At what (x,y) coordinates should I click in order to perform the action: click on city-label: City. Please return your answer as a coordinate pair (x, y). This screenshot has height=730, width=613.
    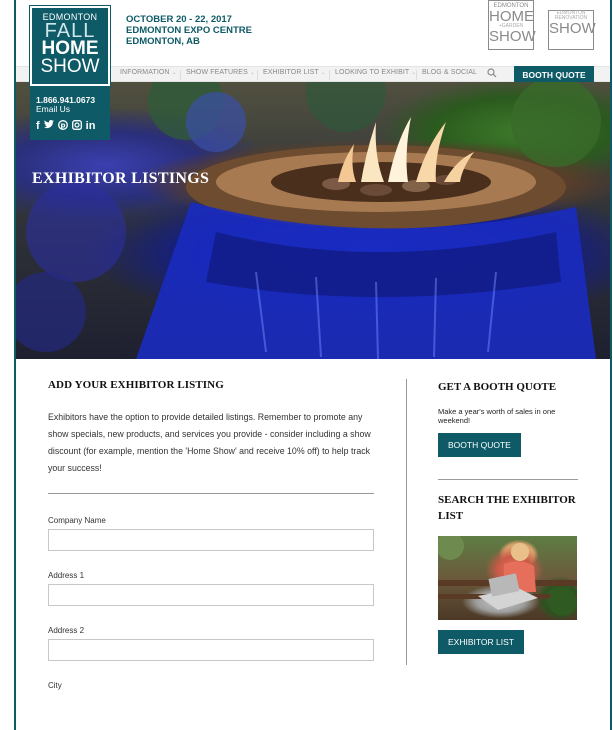
    Looking at the image, I should click on (55, 685).